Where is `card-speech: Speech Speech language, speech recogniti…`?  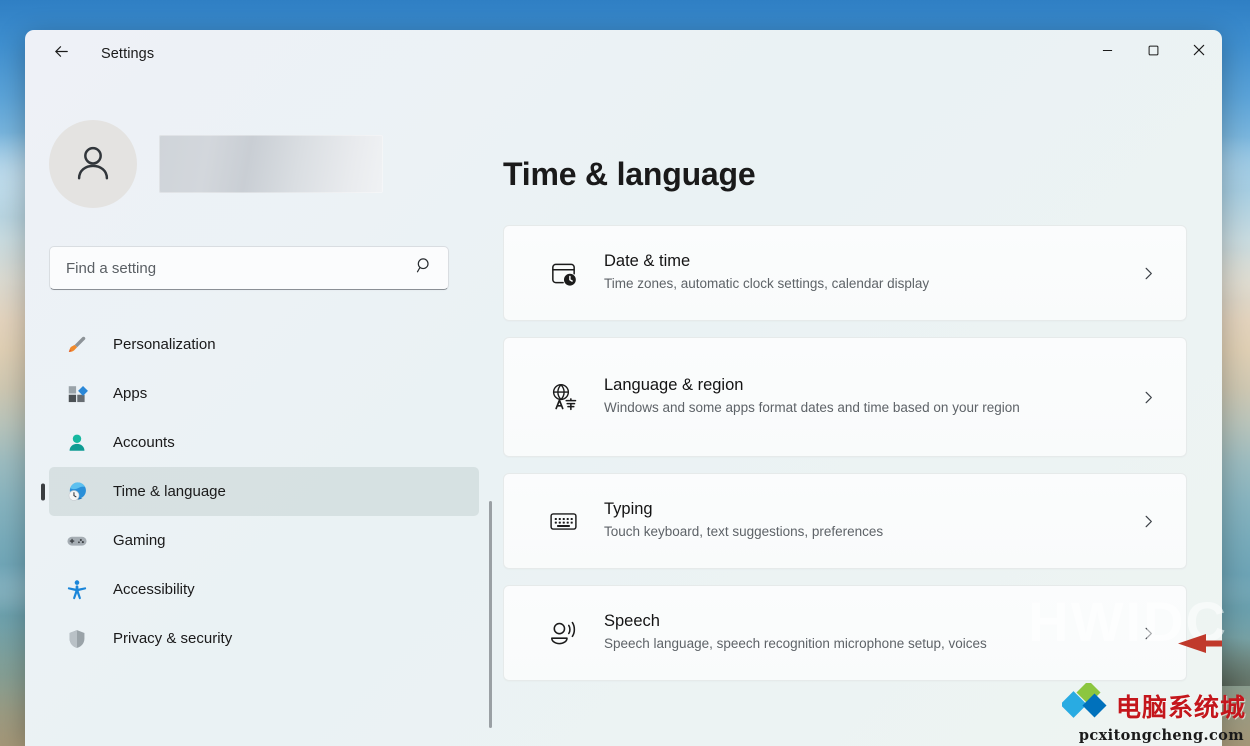 card-speech: Speech Speech language, speech recogniti… is located at coordinates (845, 633).